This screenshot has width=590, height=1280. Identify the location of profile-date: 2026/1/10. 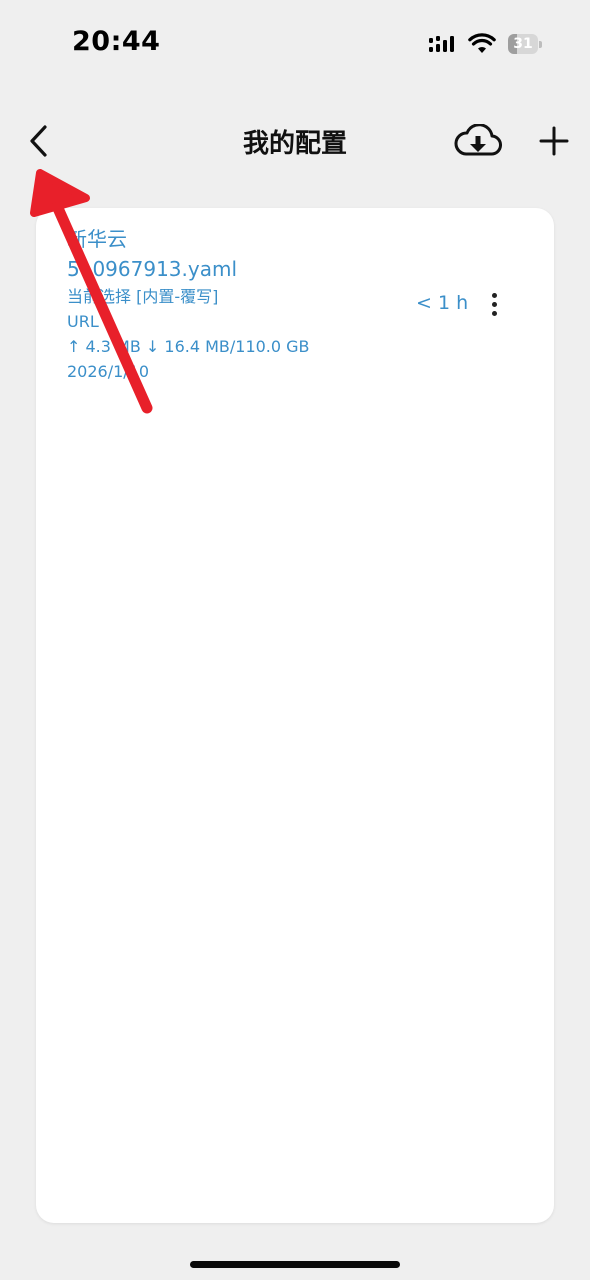
(108, 371).